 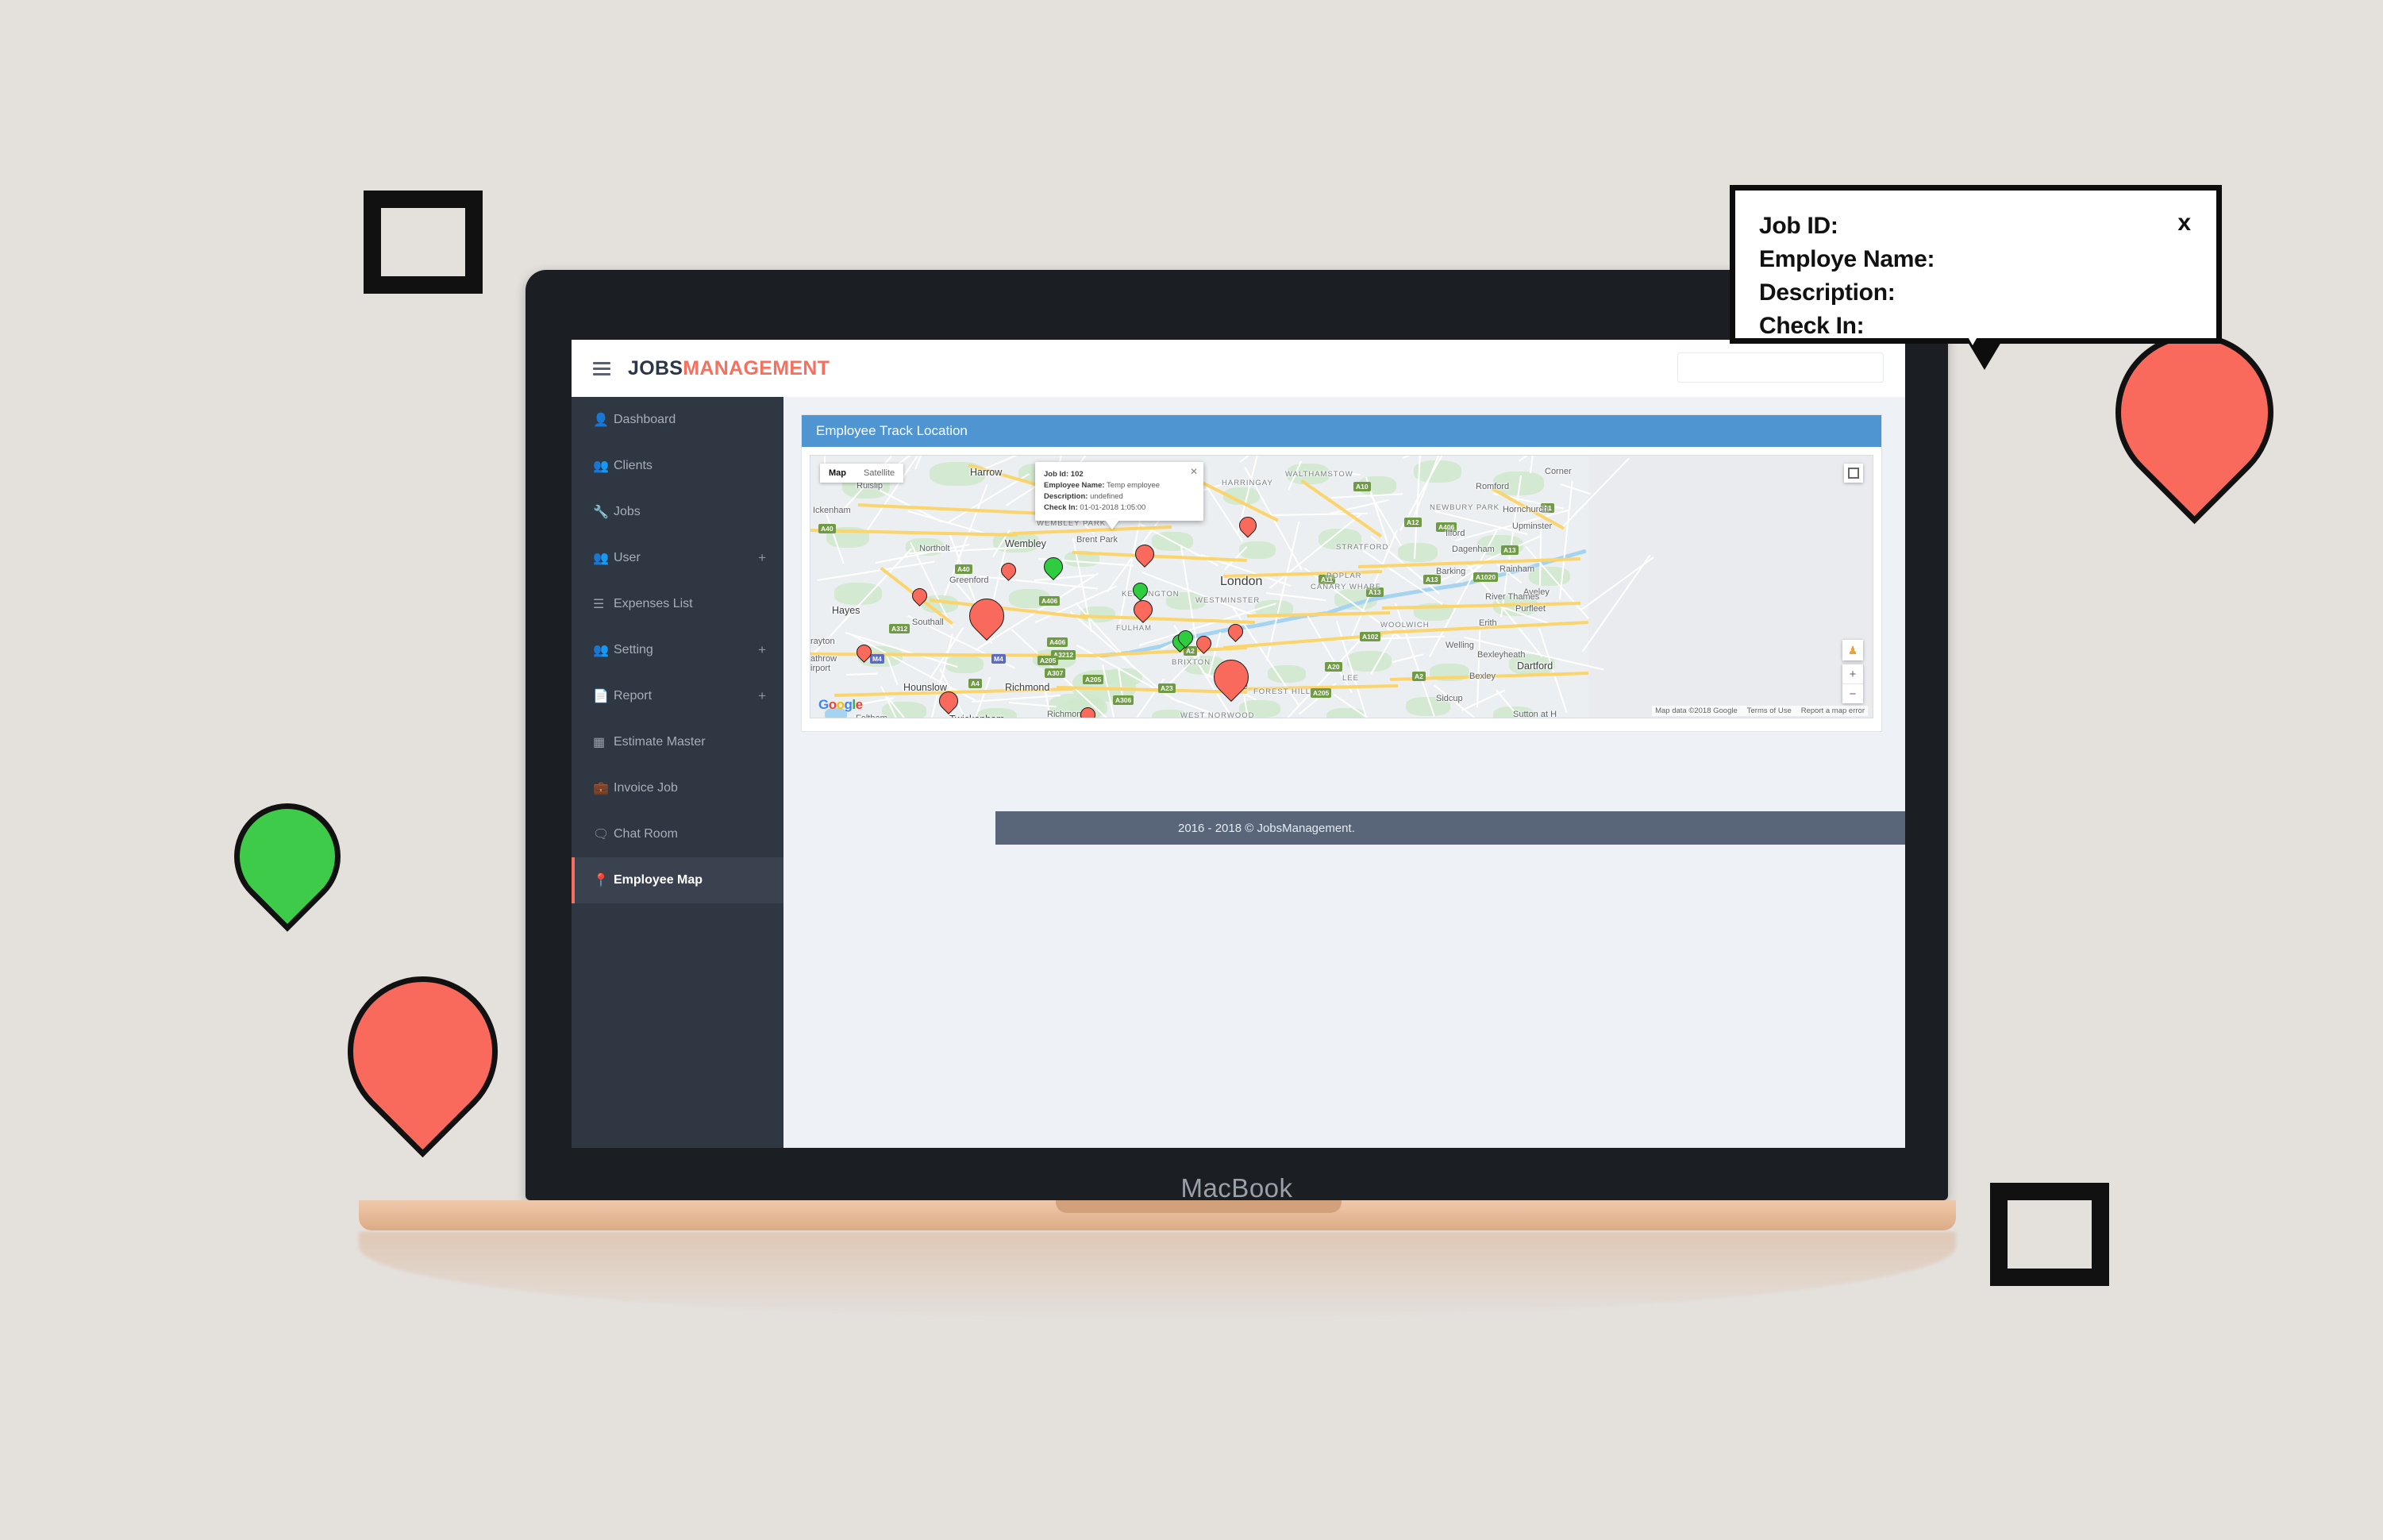 I want to click on search-input, so click(x=1780, y=367).